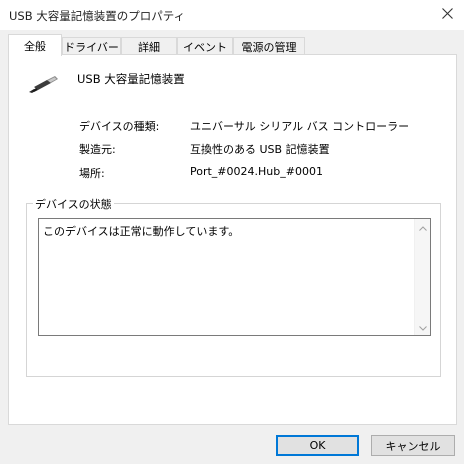  I want to click on cancel-button: キャンセル, so click(413, 445).